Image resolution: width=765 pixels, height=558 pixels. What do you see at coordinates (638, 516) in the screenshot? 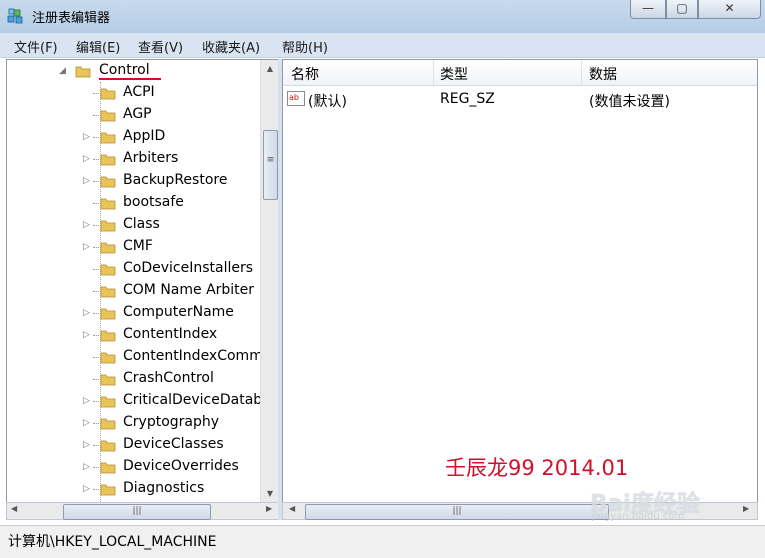
I see `baidu-url: jingyan.baidu.com` at bounding box center [638, 516].